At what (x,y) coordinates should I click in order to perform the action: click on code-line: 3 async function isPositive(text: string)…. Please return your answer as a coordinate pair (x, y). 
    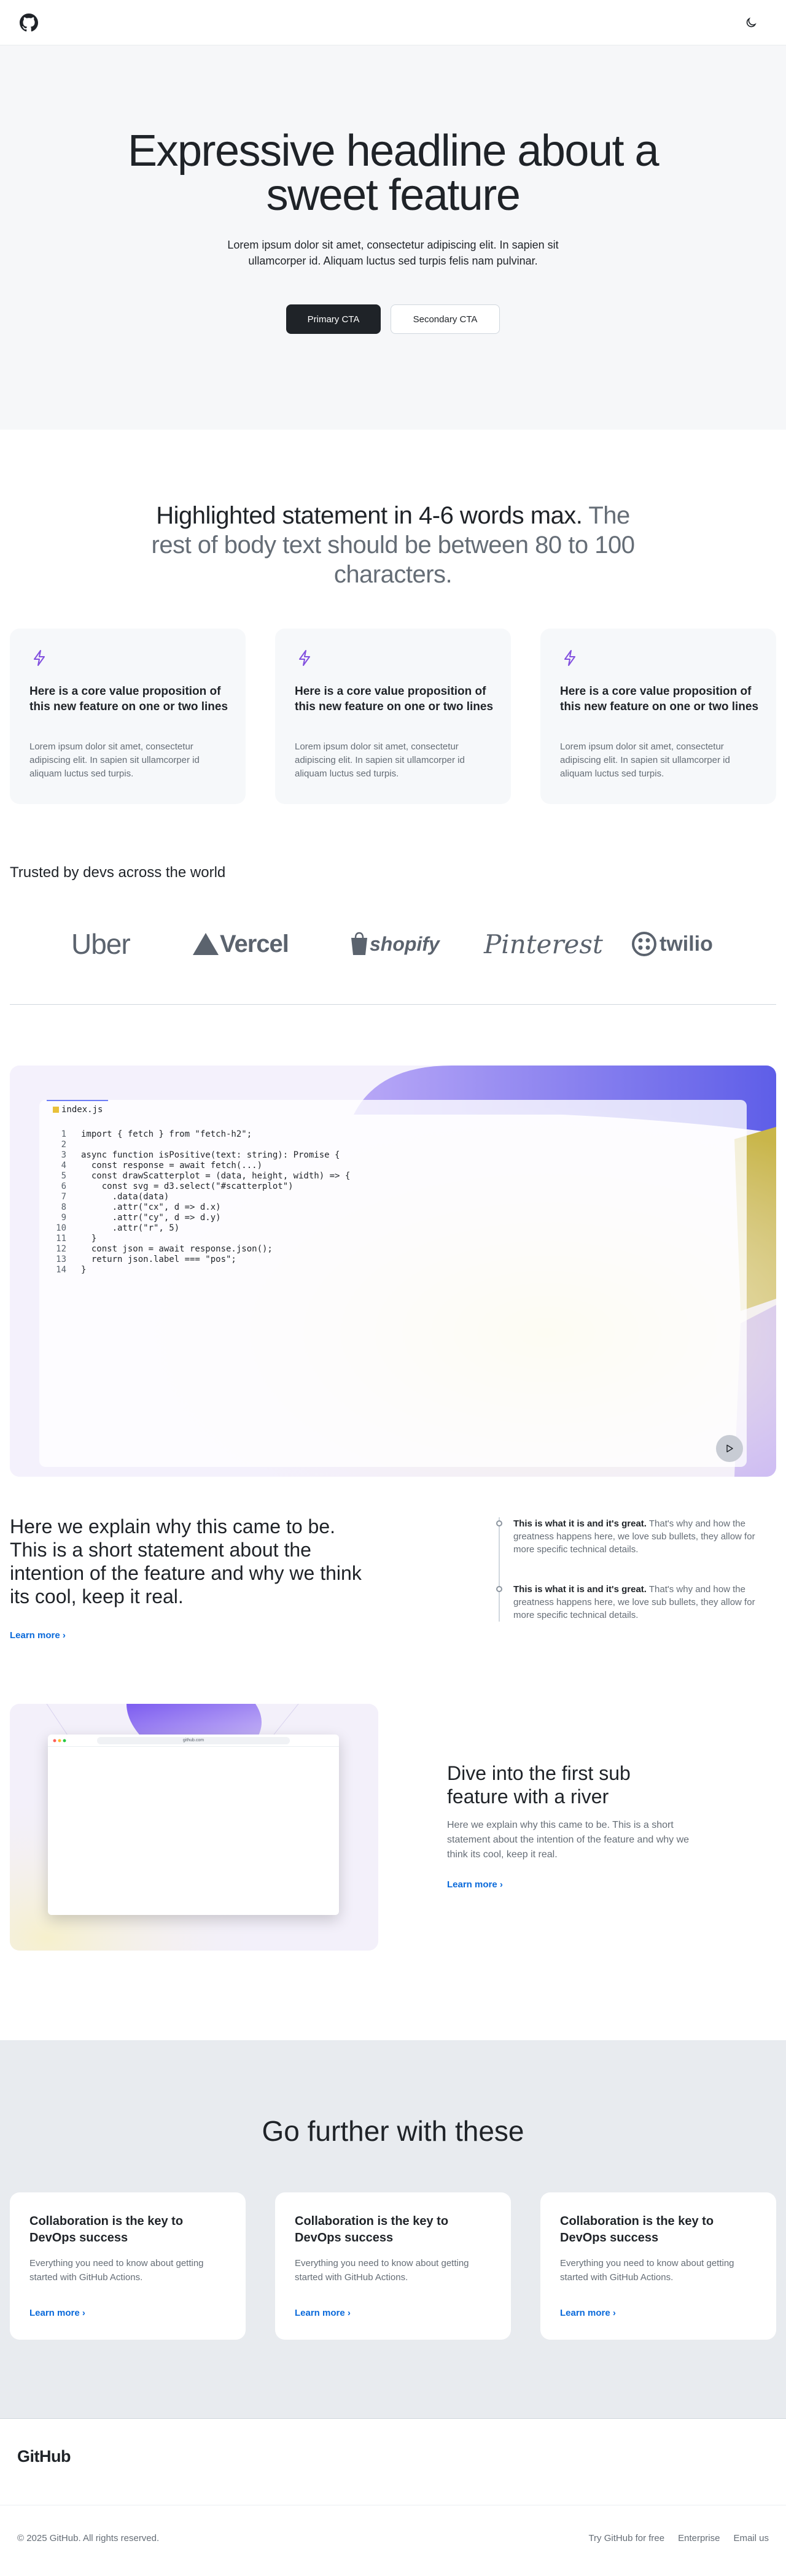
    Looking at the image, I should click on (199, 1155).